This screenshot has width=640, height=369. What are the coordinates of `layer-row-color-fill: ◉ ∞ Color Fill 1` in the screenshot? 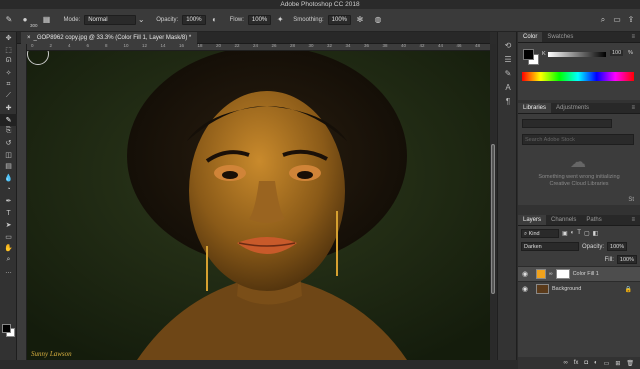 It's located at (579, 273).